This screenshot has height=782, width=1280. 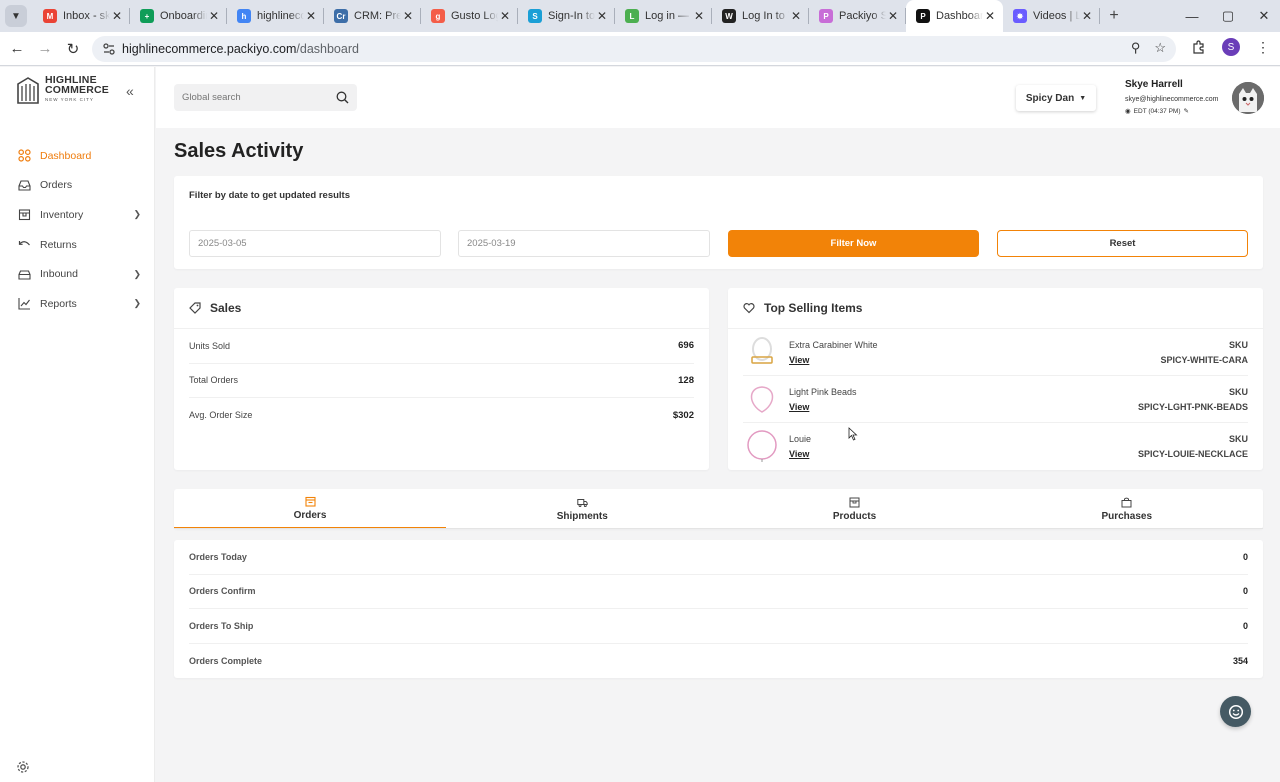 I want to click on site-info-icon, so click(x=109, y=49).